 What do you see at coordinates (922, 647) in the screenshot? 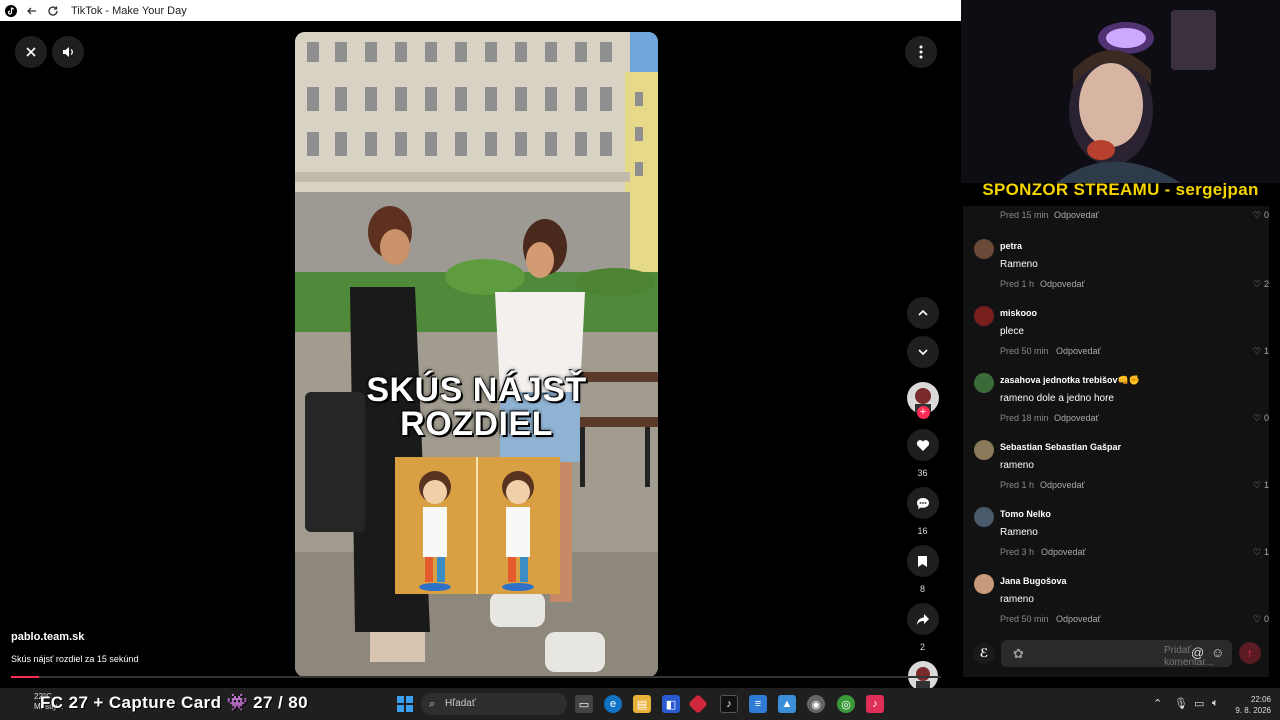
I see `share-count: 2` at bounding box center [922, 647].